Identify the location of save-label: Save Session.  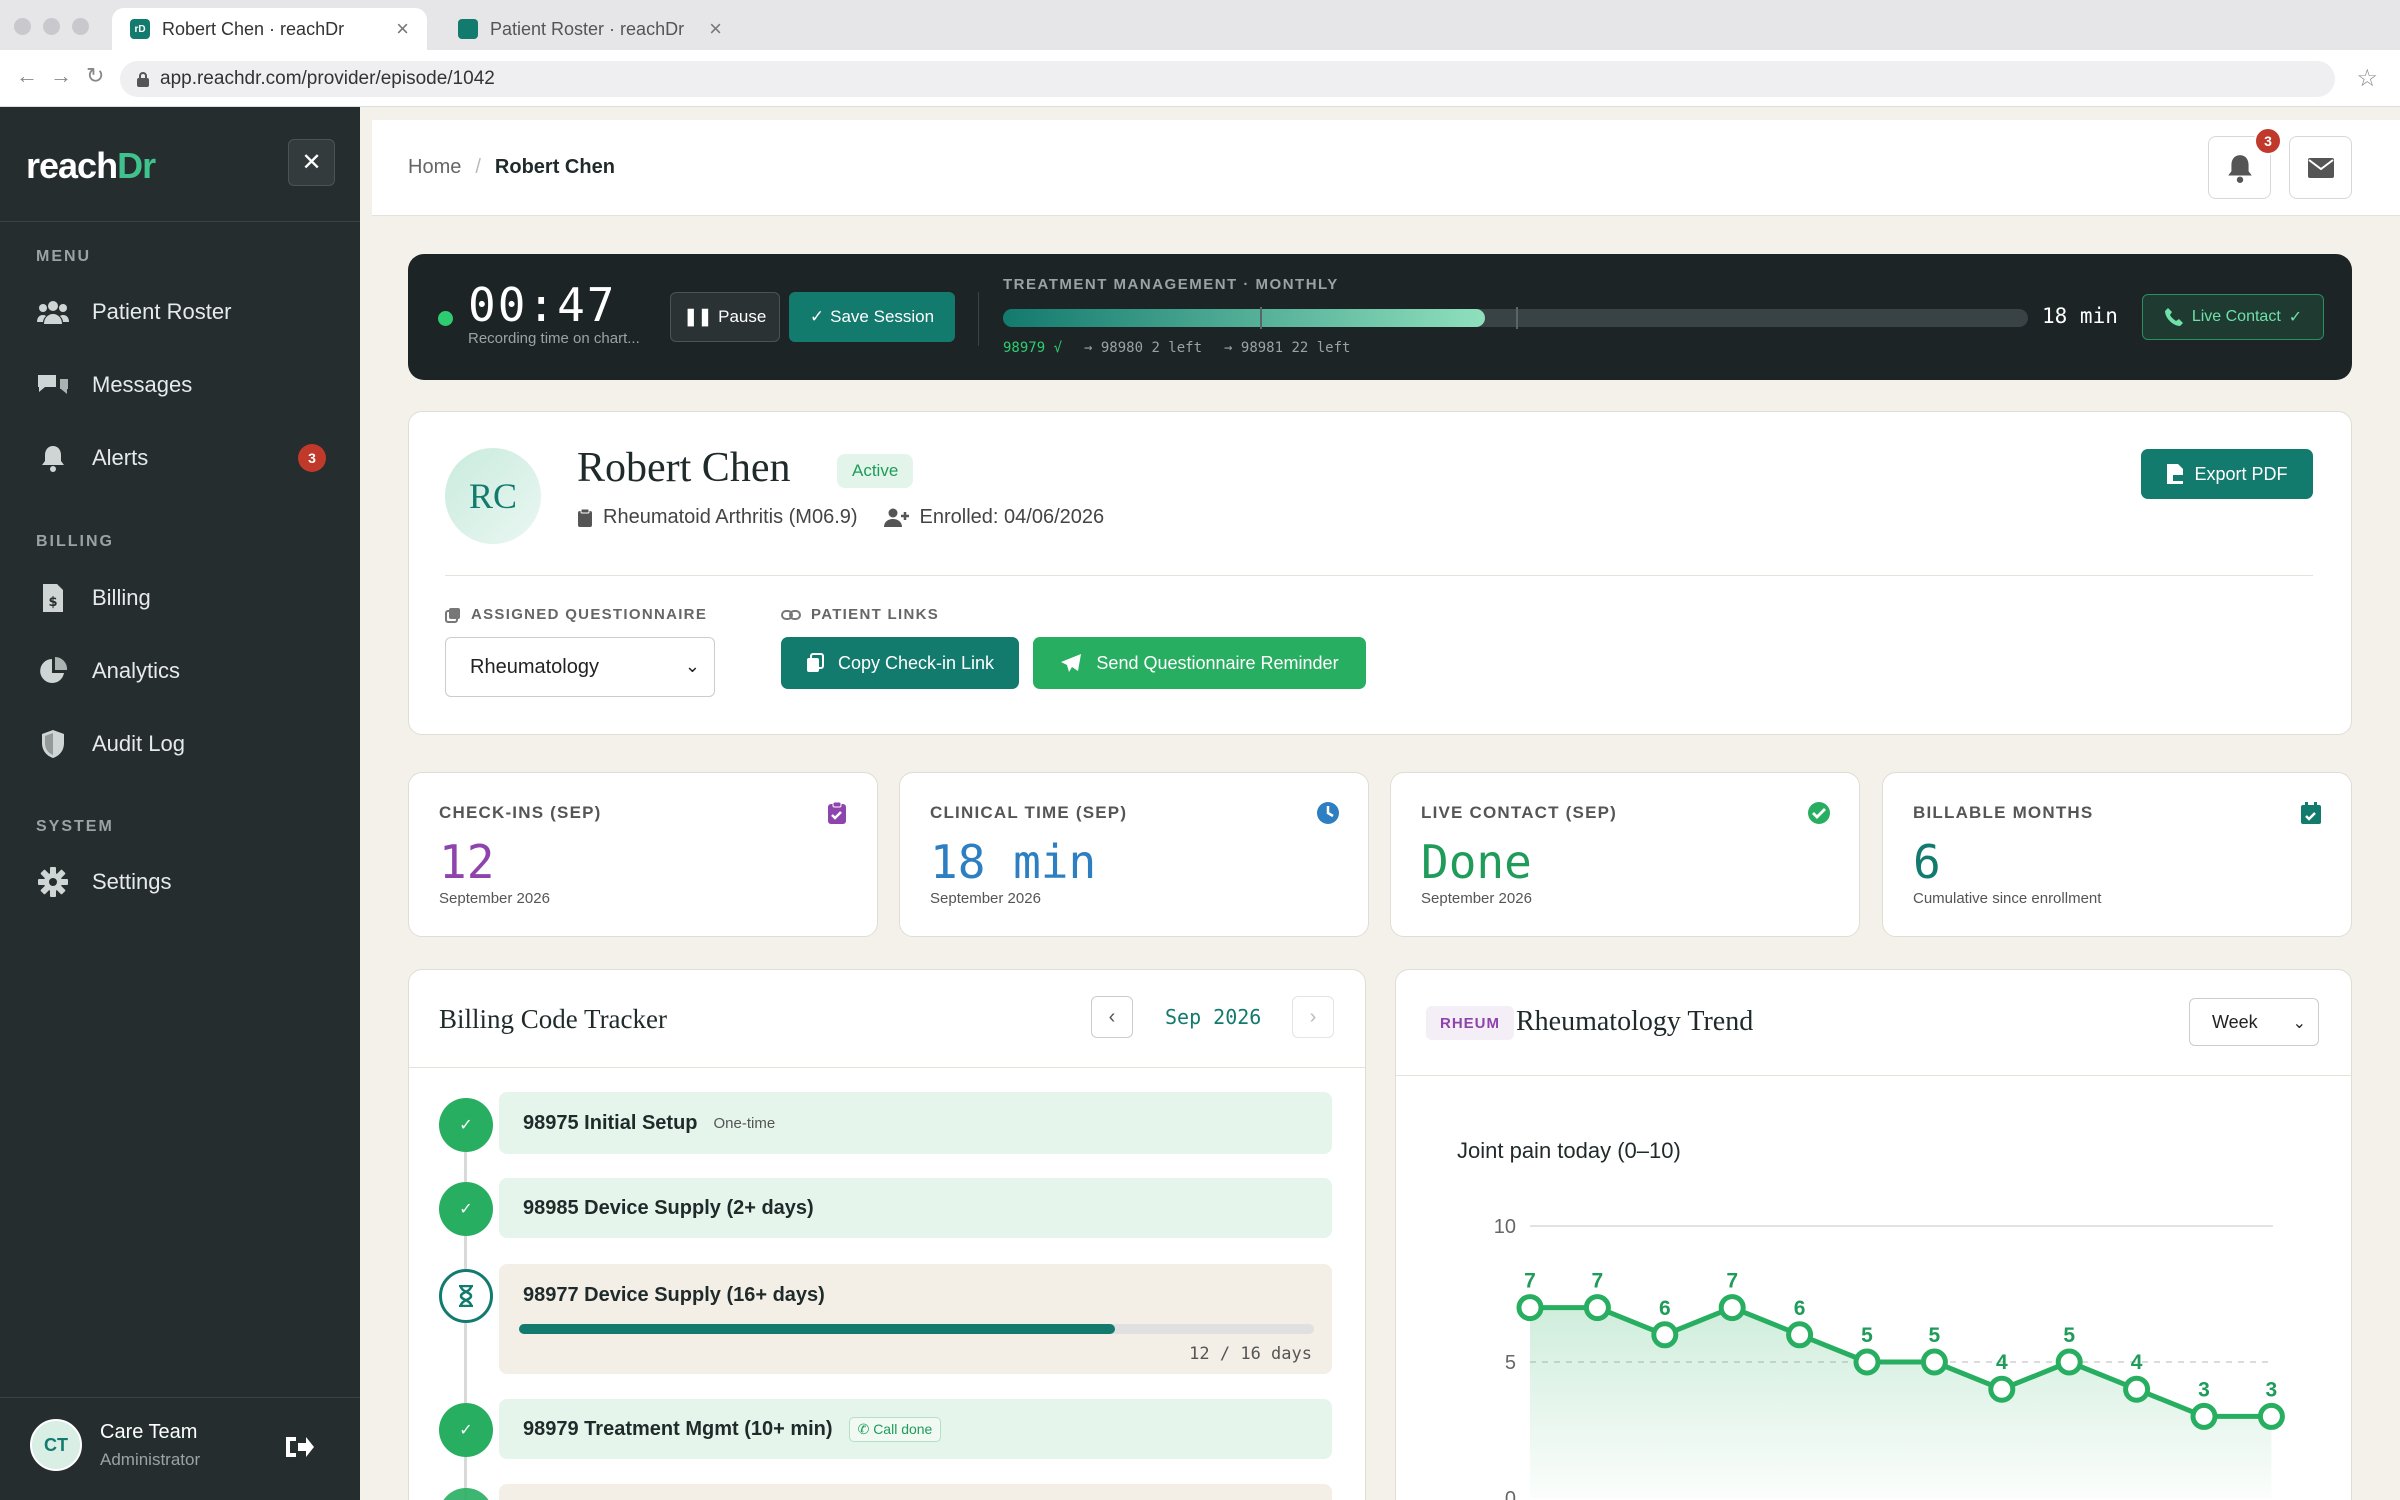
(882, 316).